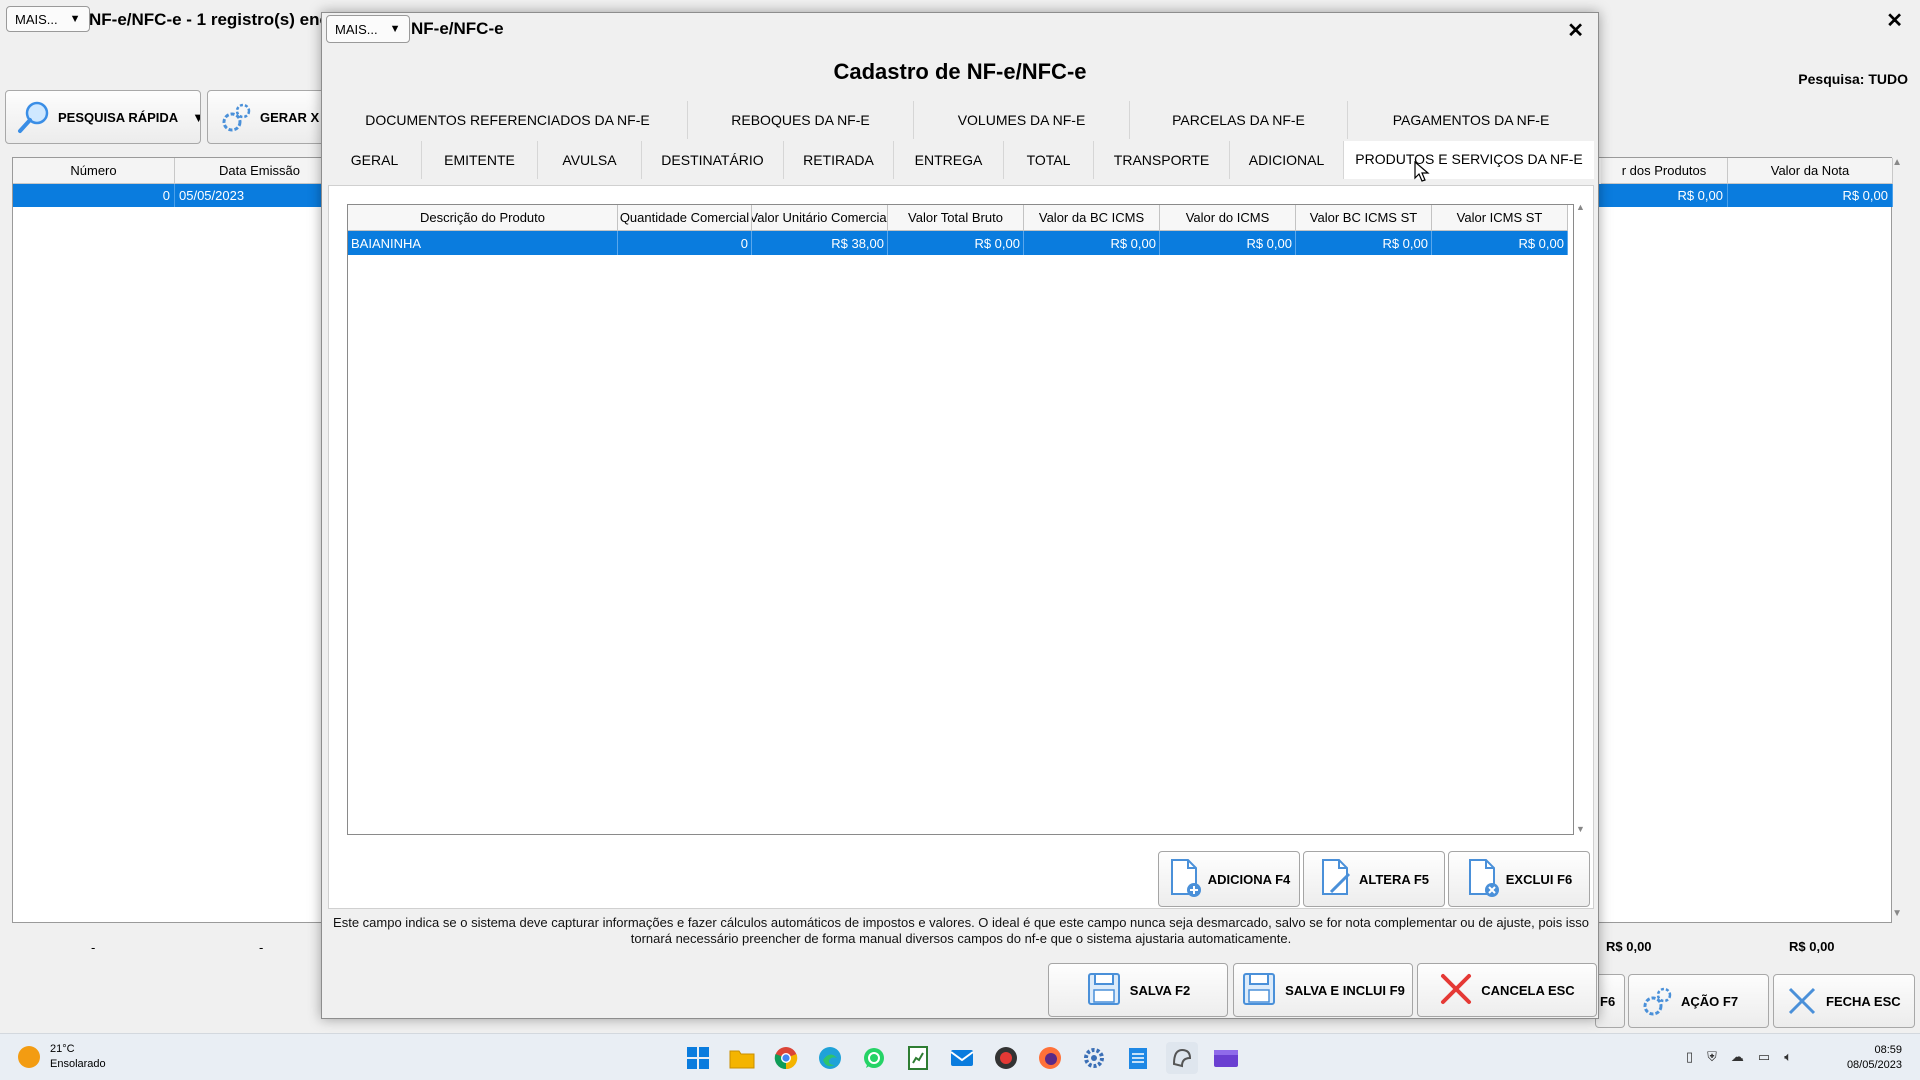 This screenshot has width=1920, height=1080. I want to click on tab-total: TOTAL, so click(1049, 160).